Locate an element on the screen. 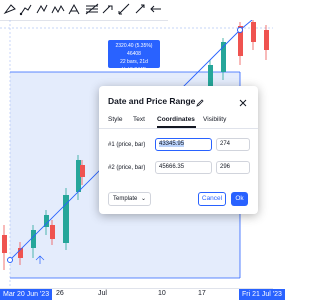 This screenshot has width=320, height=301. prediction-icon is located at coordinates (74, 9).